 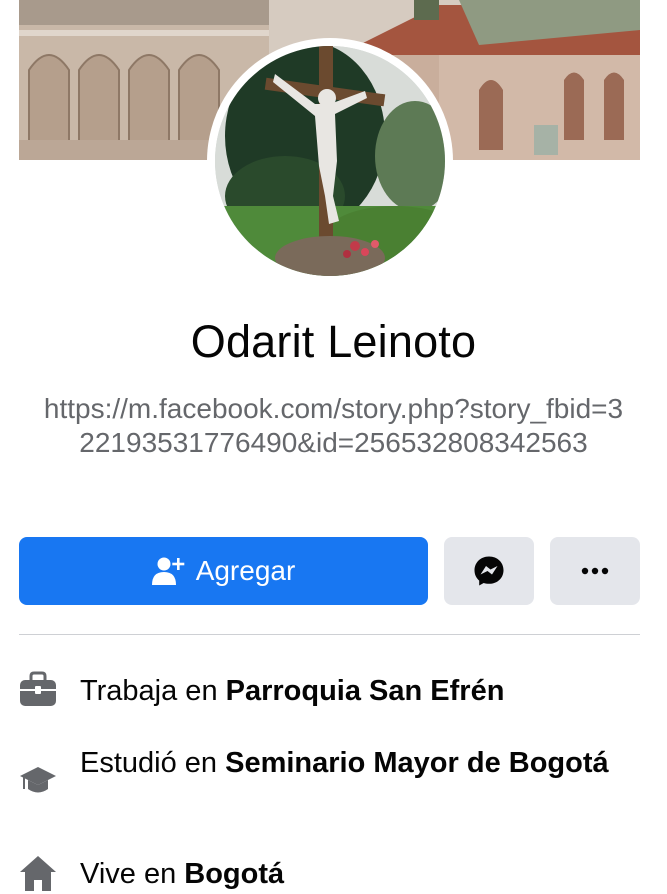 I want to click on education-link: Seminario Mayor de Bogotá, so click(x=417, y=763).